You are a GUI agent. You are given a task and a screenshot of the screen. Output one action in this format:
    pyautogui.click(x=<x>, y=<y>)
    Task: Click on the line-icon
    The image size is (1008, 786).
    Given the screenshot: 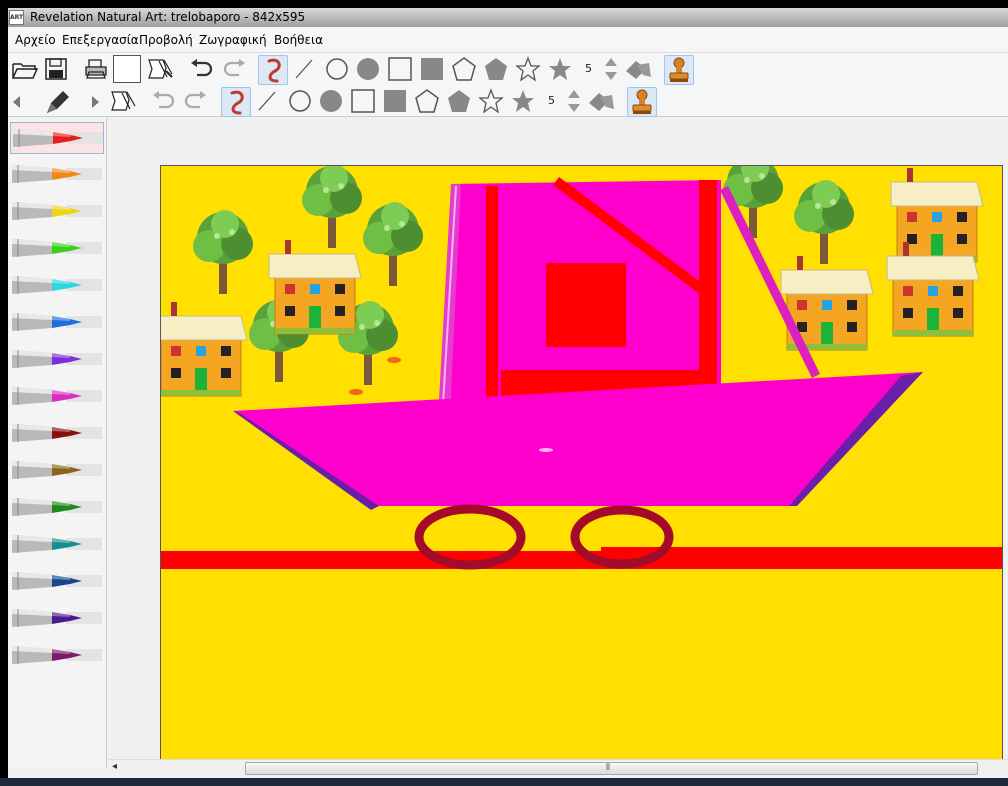 What is the action you would take?
    pyautogui.click(x=304, y=69)
    